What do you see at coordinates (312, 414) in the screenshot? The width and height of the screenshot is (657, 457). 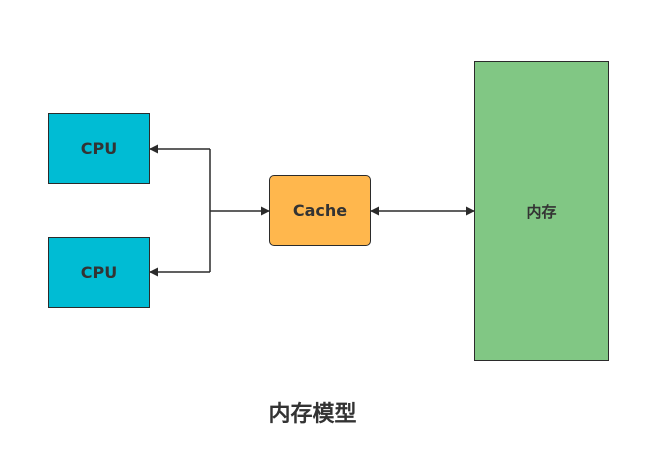 I see `diagram-caption: 内存模型` at bounding box center [312, 414].